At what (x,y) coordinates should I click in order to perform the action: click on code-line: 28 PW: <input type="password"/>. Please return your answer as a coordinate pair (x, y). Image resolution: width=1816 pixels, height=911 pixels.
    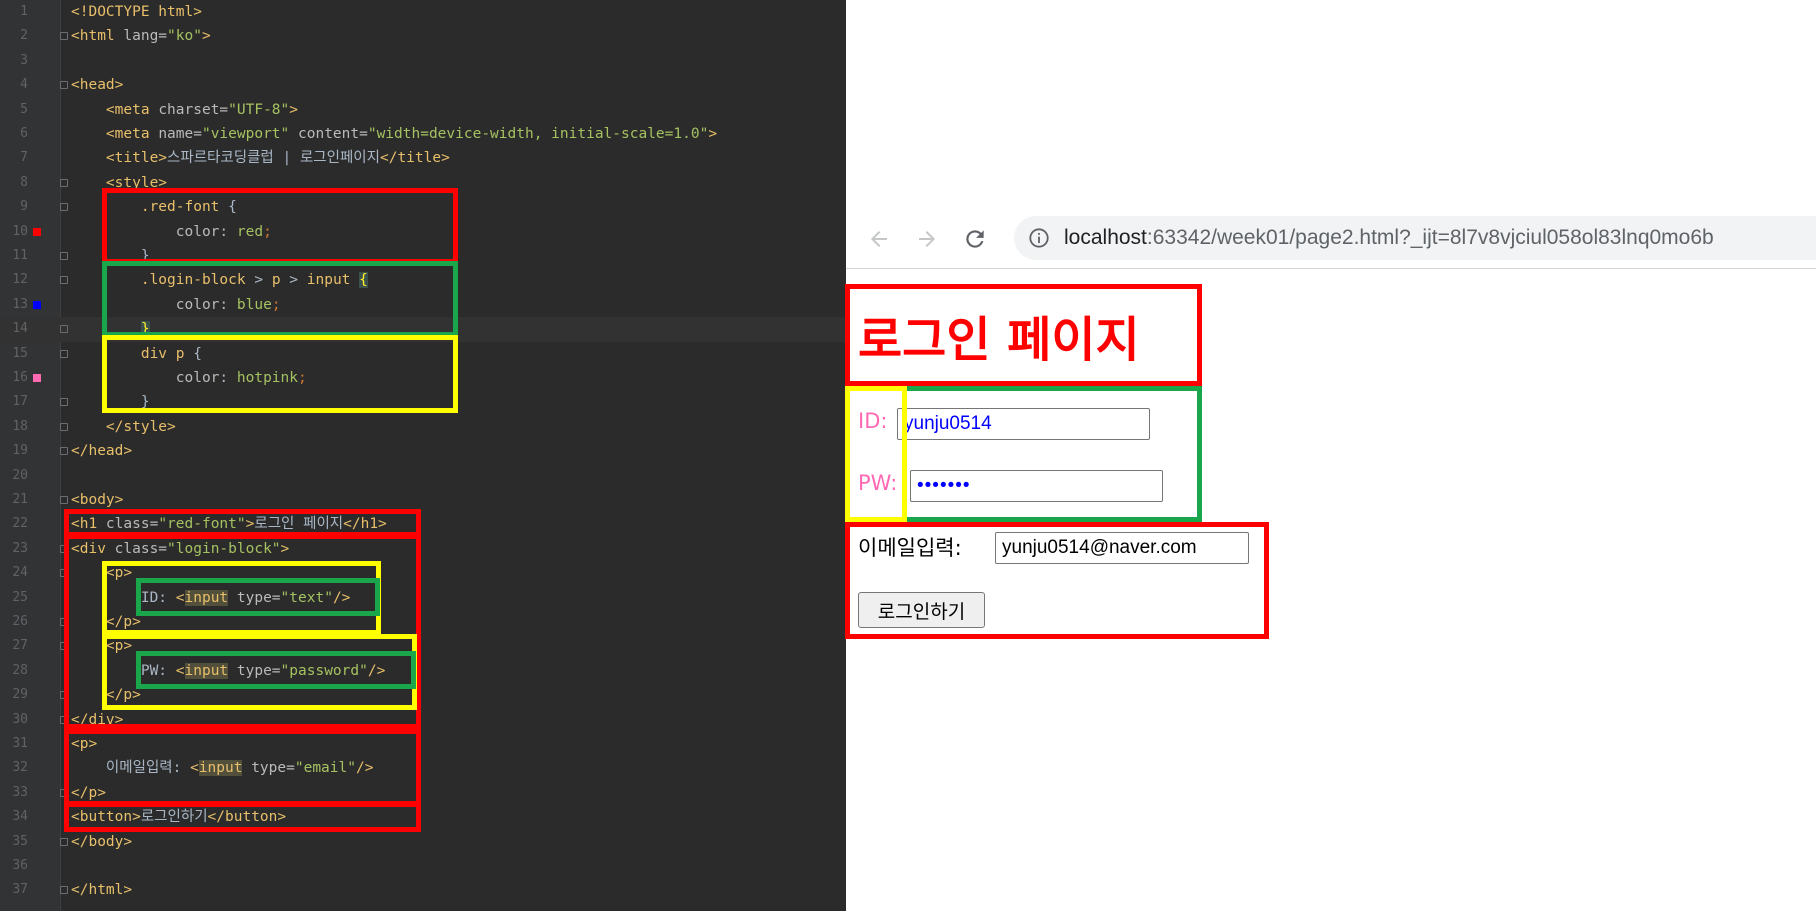
    Looking at the image, I should click on (423, 671).